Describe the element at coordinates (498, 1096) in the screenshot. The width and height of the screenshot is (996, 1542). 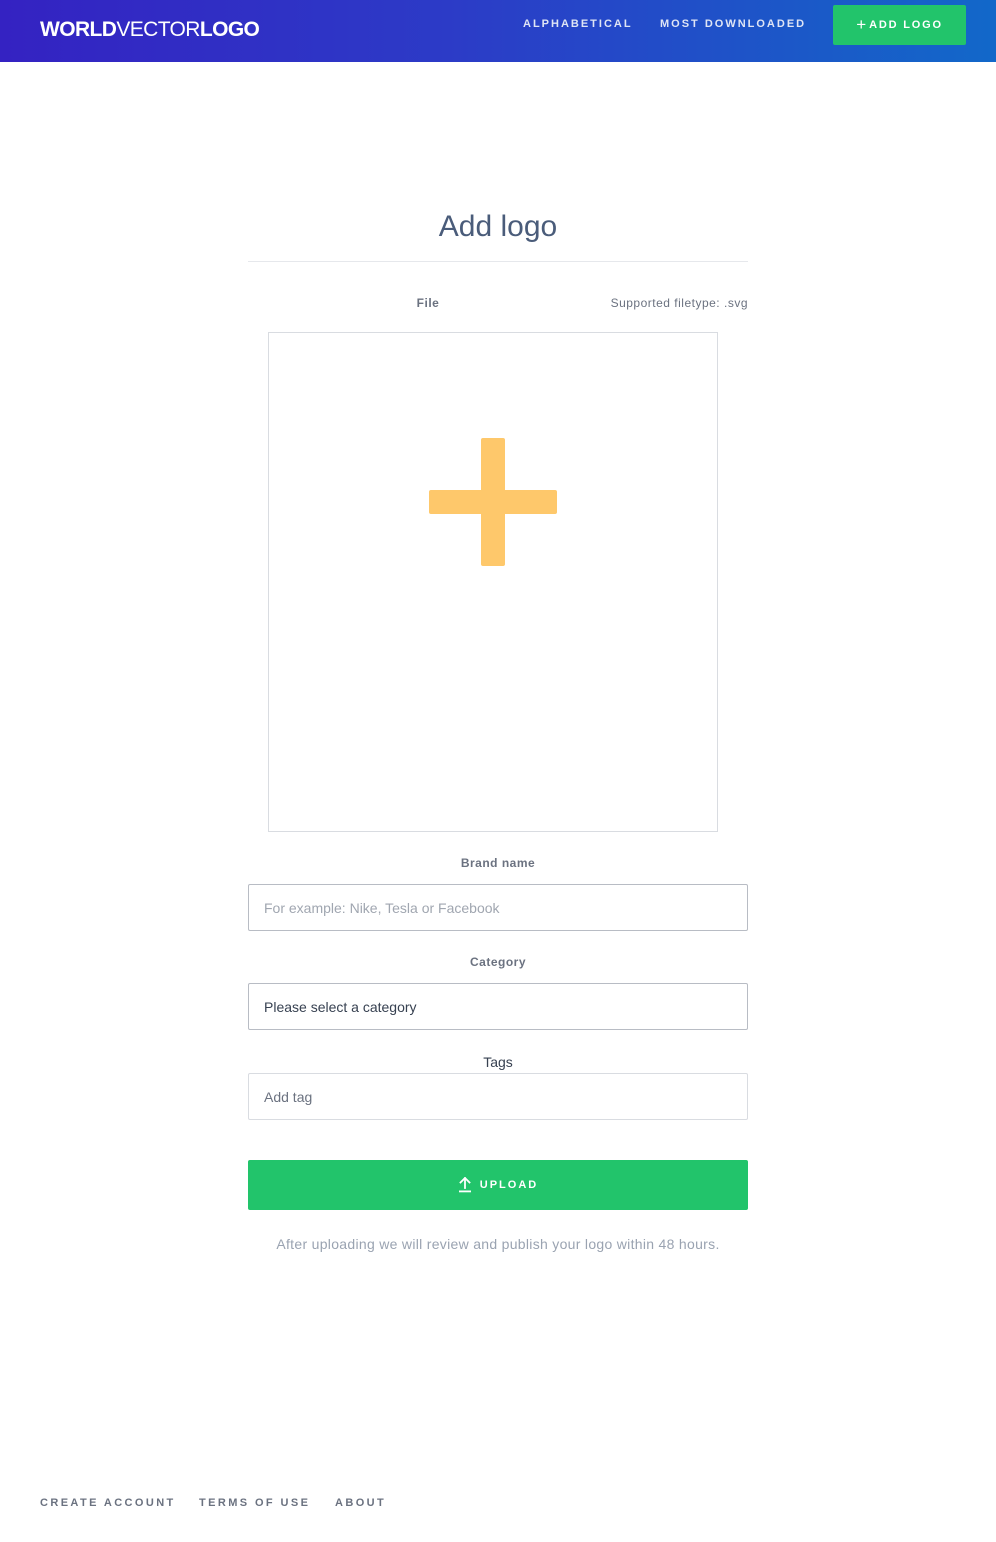
I see `tags-input` at that location.